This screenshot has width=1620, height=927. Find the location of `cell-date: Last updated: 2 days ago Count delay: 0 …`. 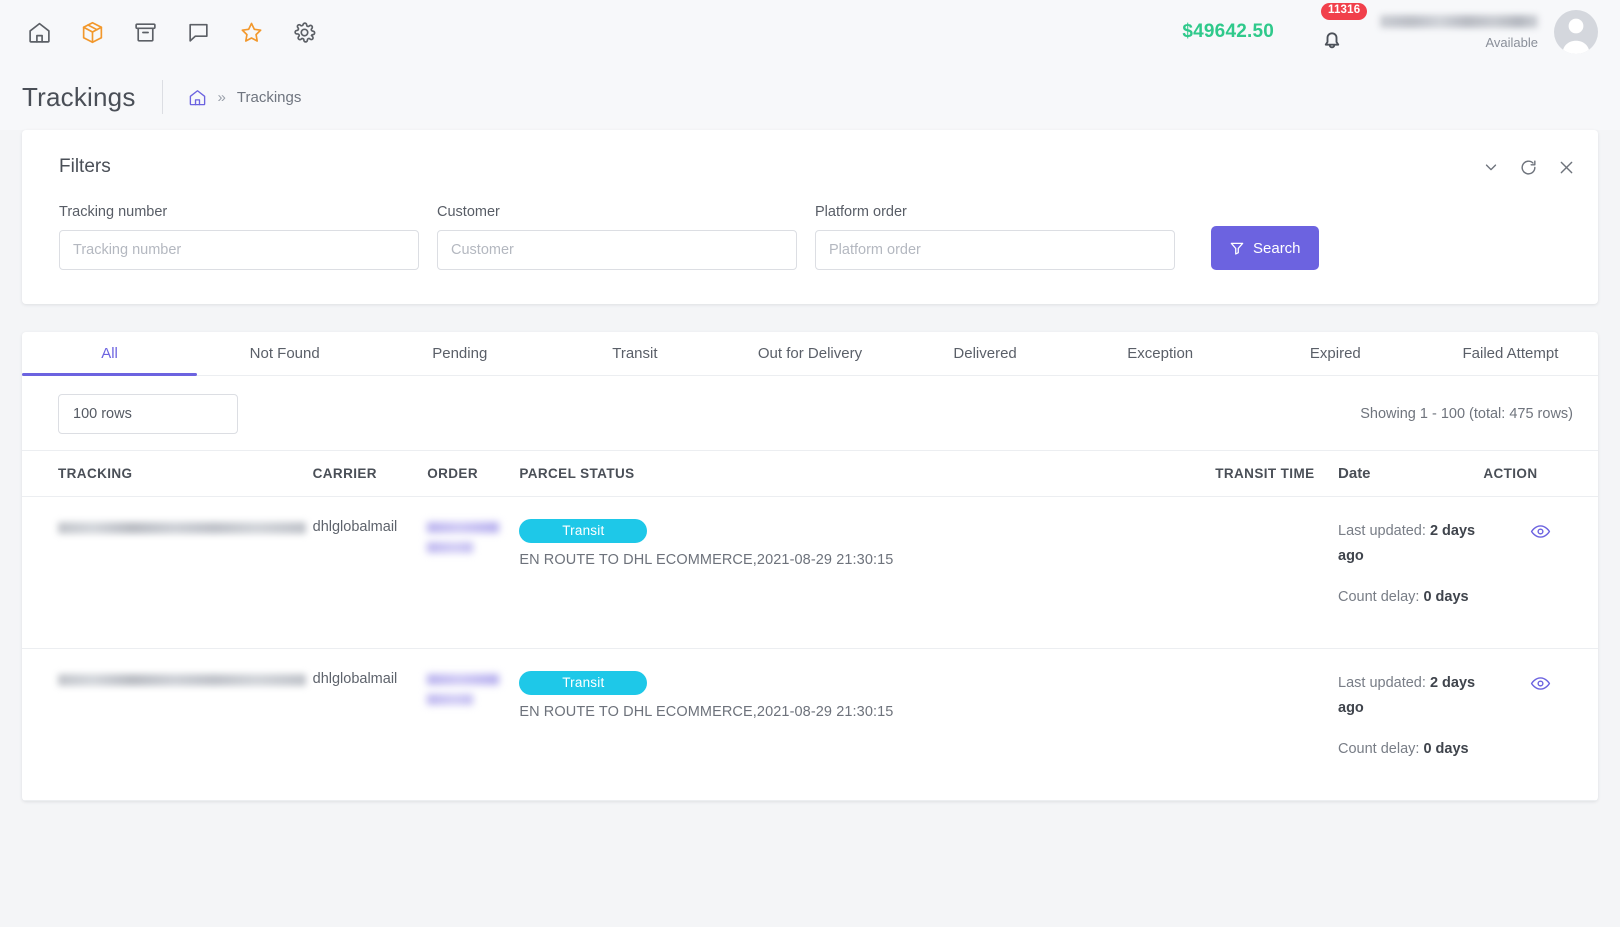

cell-date: Last updated: 2 days ago Count delay: 0 … is located at coordinates (1411, 724).